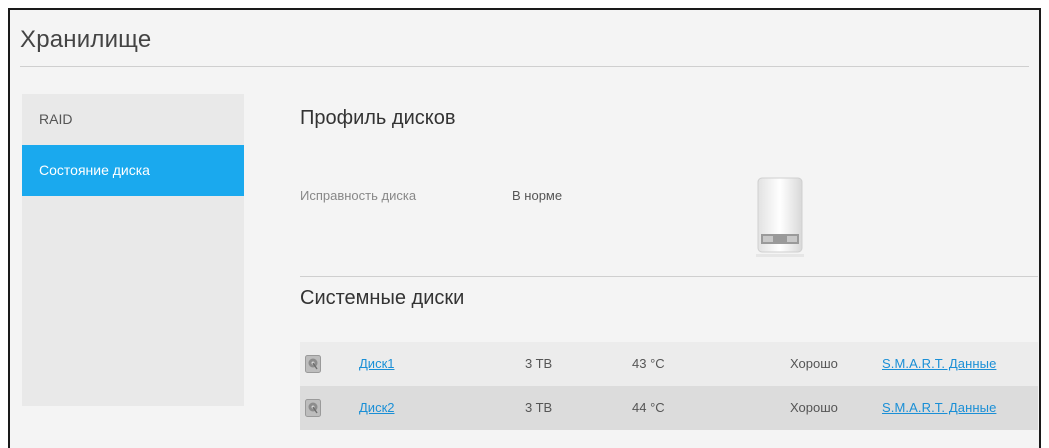 The width and height of the screenshot is (1049, 448). Describe the element at coordinates (669, 276) in the screenshot. I see `section-divider` at that location.